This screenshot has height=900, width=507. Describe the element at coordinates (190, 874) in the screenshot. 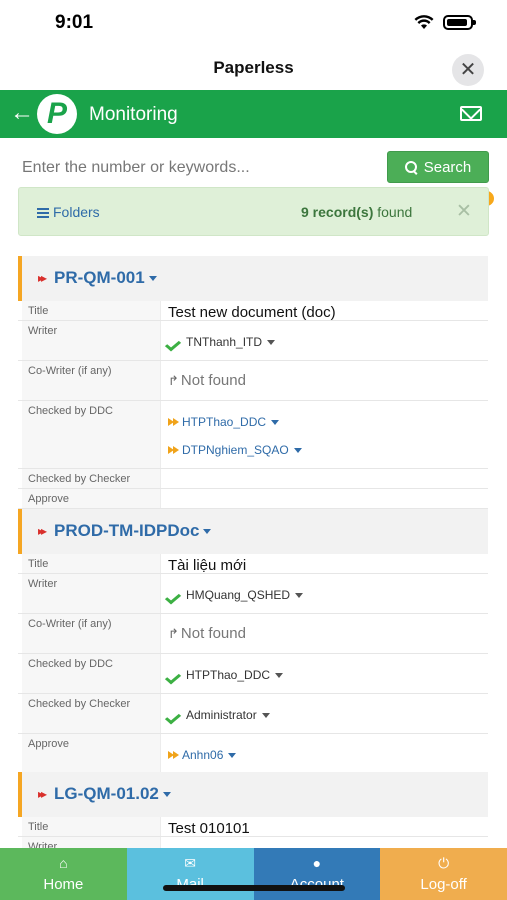

I see `tab-mail: ✉ Mail` at that location.